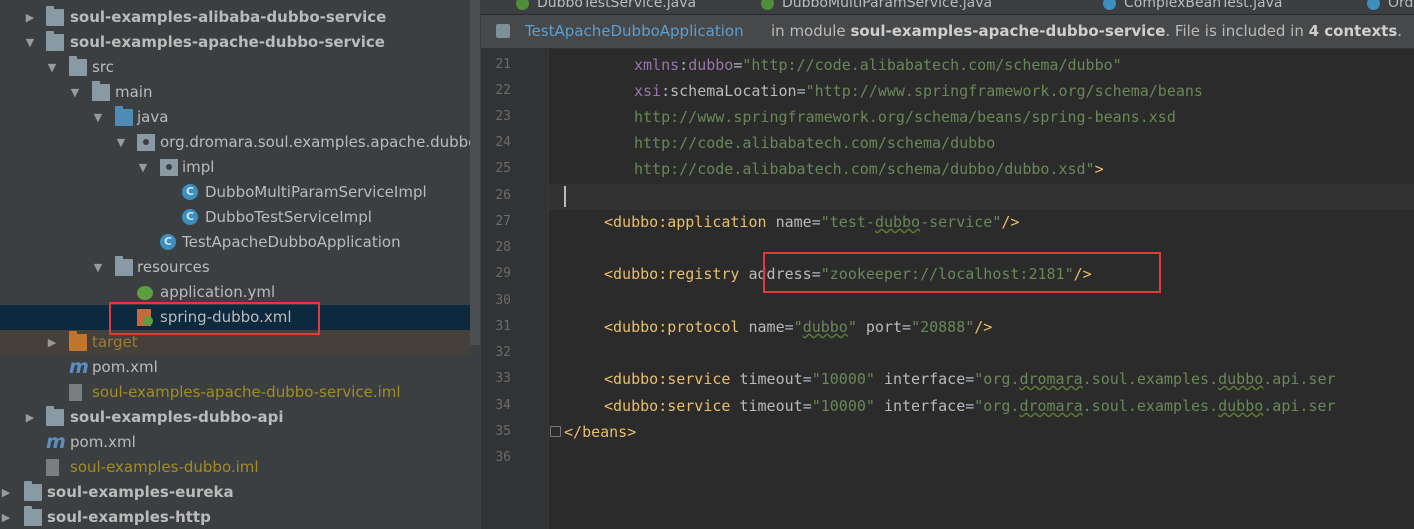 This screenshot has height=529, width=1414. What do you see at coordinates (103, 67) in the screenshot?
I see `tree-item-label: src` at bounding box center [103, 67].